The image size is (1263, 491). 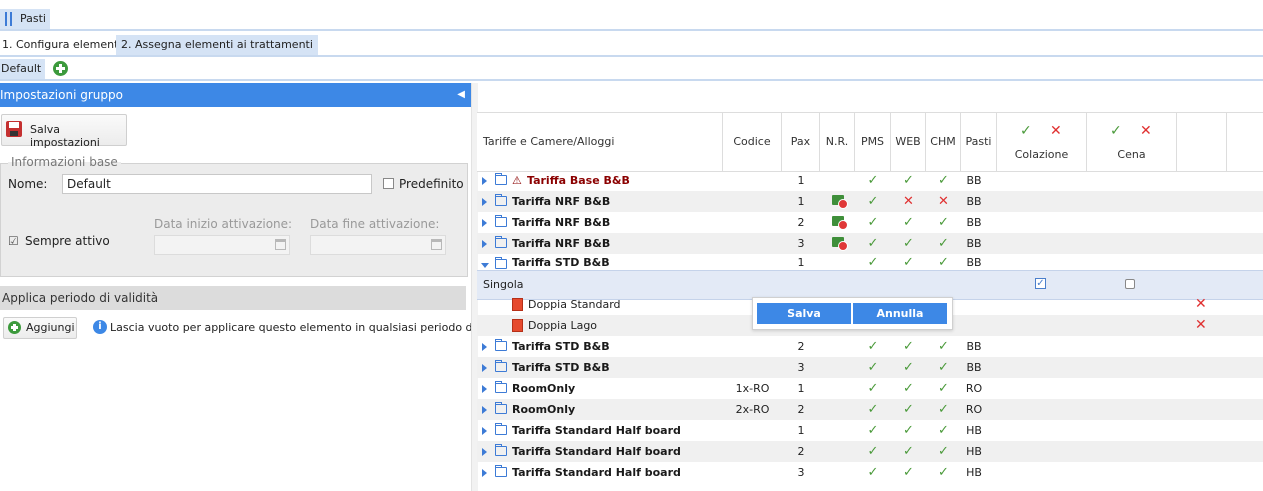 What do you see at coordinates (979, 142) in the screenshot?
I see `header-meals: Pasti` at bounding box center [979, 142].